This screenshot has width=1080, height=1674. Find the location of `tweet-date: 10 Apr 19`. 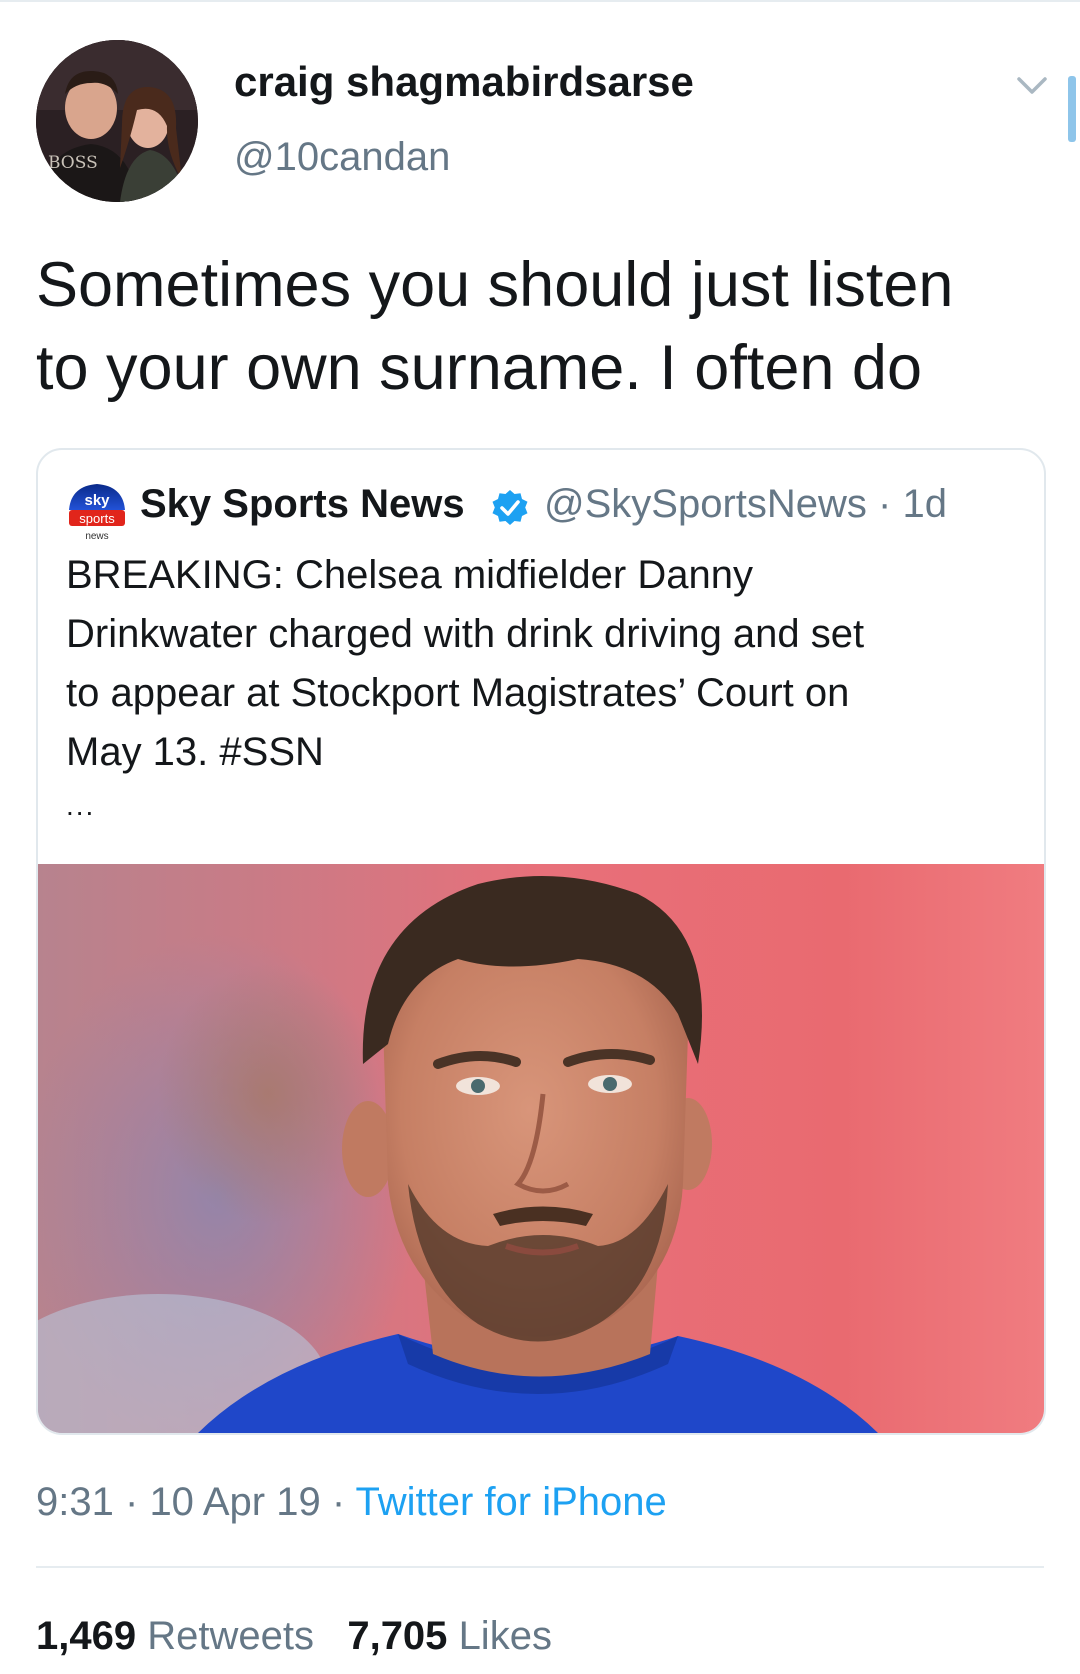

tweet-date: 10 Apr 19 is located at coordinates (234, 1502).